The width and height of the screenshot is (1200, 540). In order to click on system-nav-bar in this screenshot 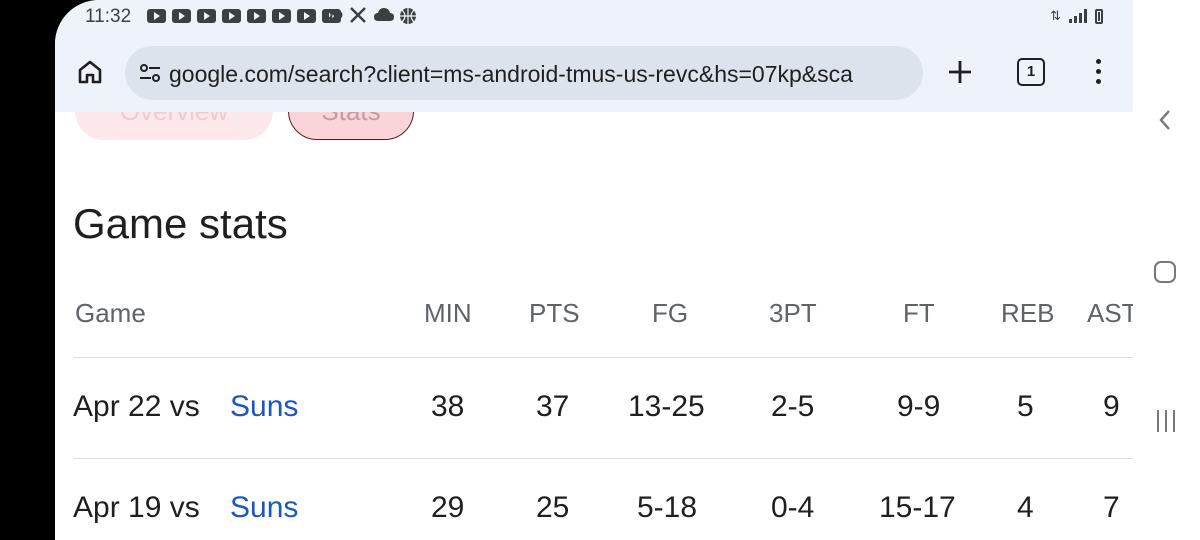, I will do `click(1166, 270)`.